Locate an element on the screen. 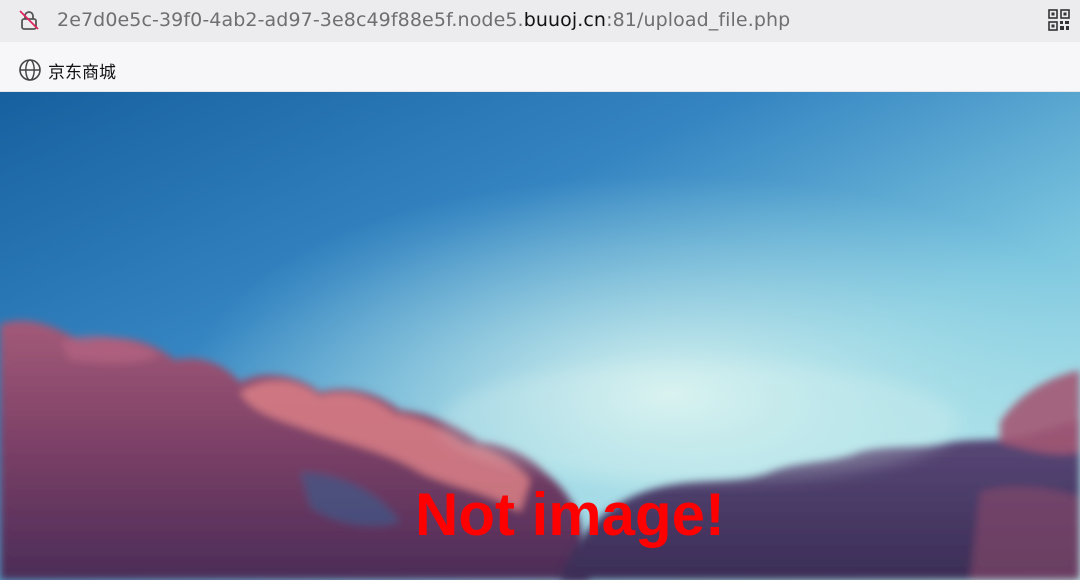 This screenshot has width=1080, height=580. error-message: Not image! is located at coordinates (570, 514).